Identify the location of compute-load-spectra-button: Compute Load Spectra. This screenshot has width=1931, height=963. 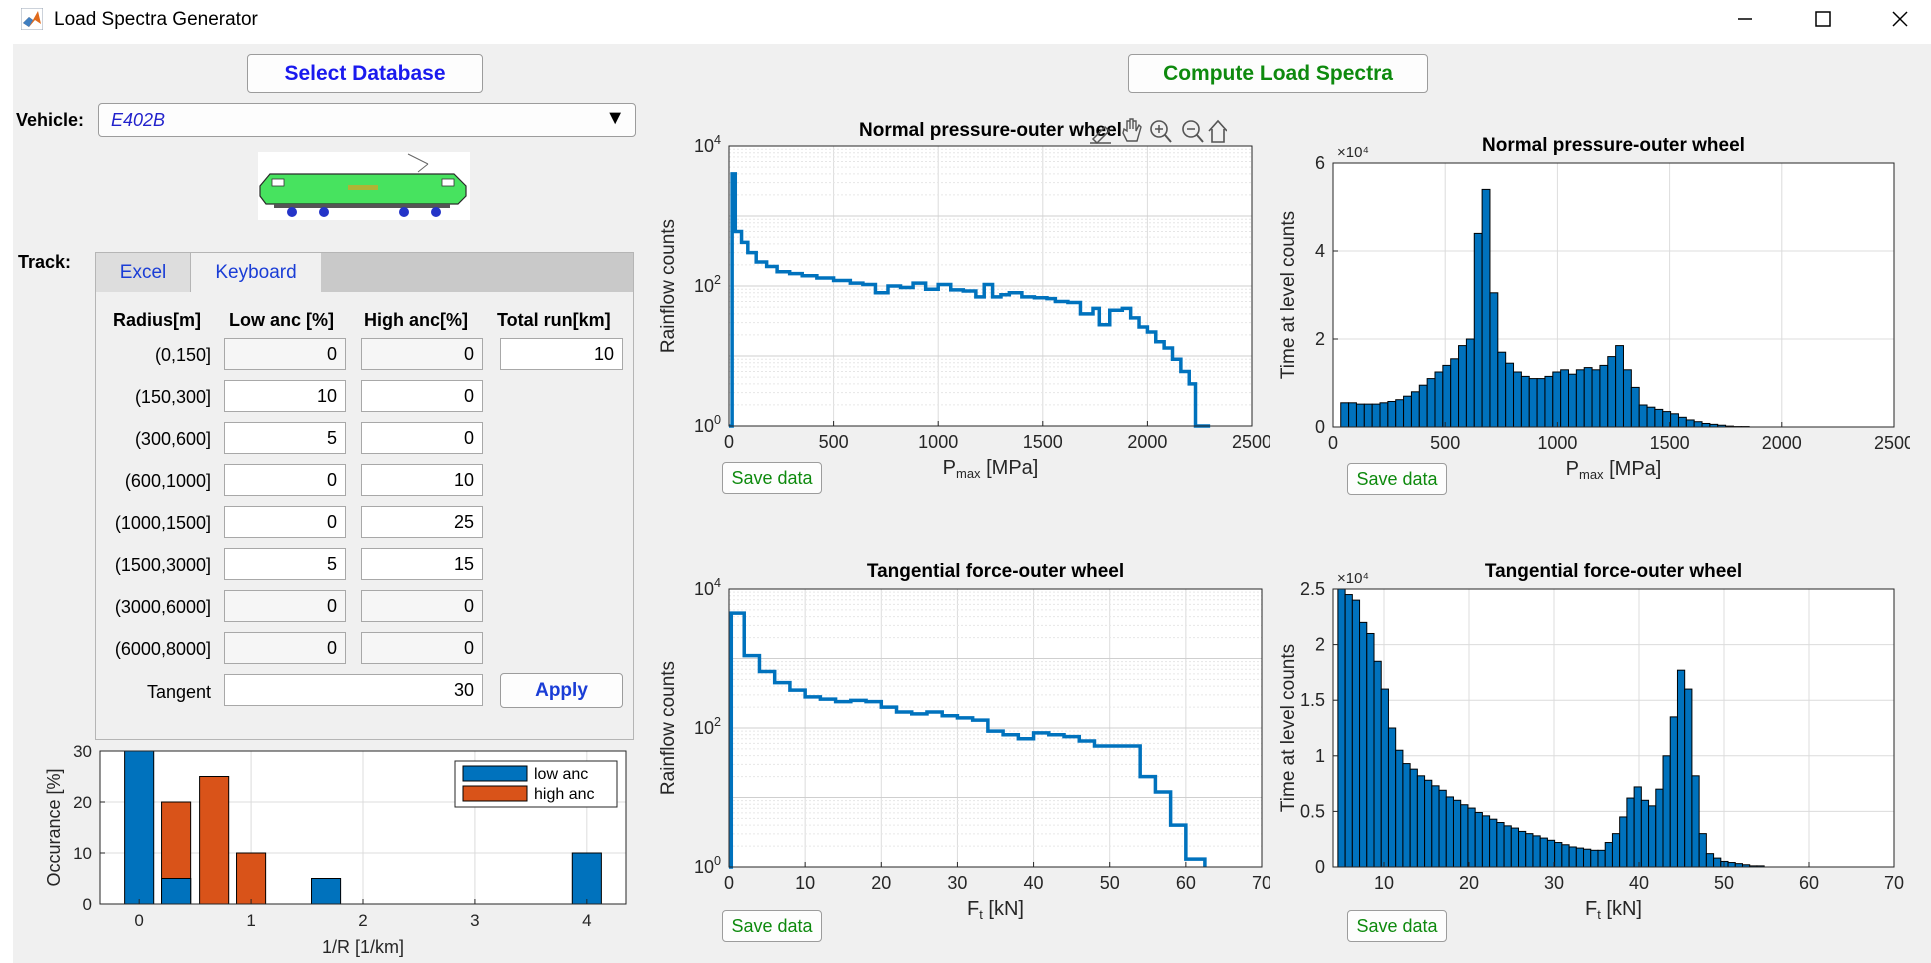
(1278, 73).